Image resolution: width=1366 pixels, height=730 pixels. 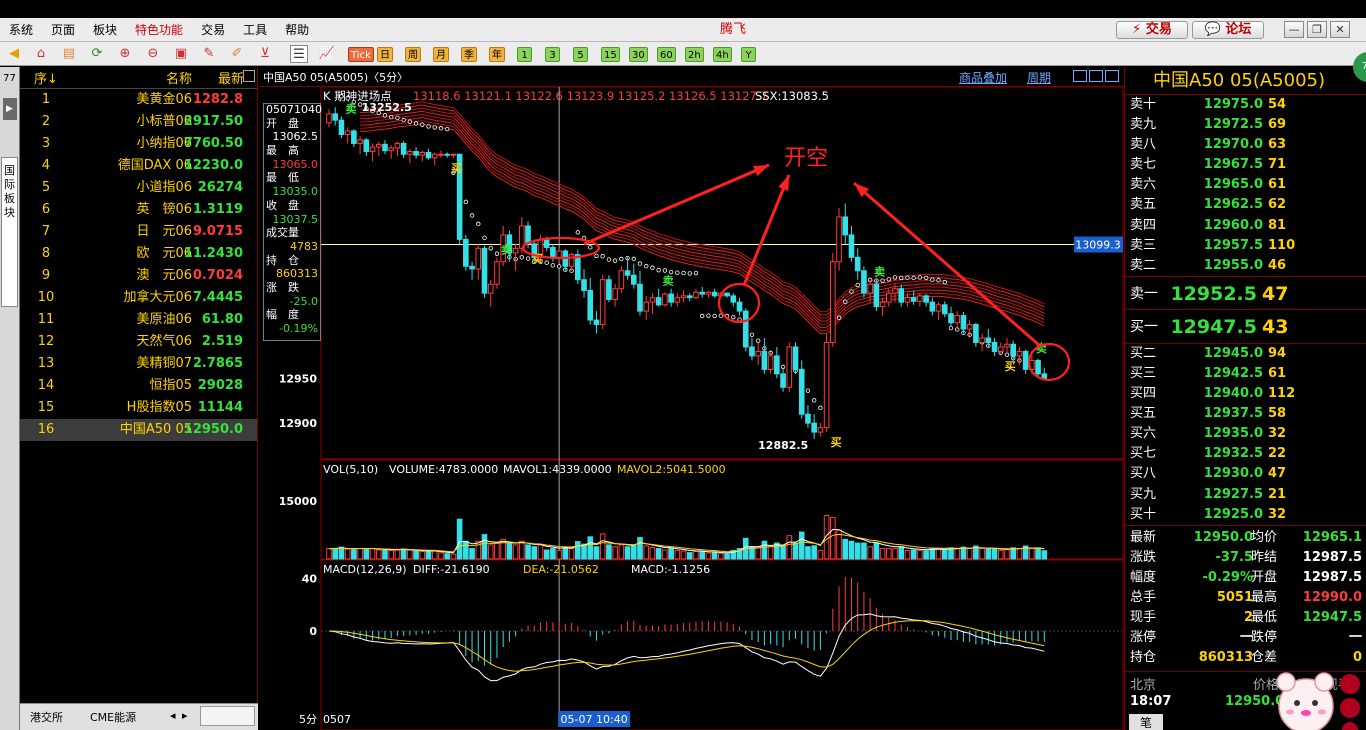 I want to click on period-chip-12: 2h, so click(x=694, y=54).